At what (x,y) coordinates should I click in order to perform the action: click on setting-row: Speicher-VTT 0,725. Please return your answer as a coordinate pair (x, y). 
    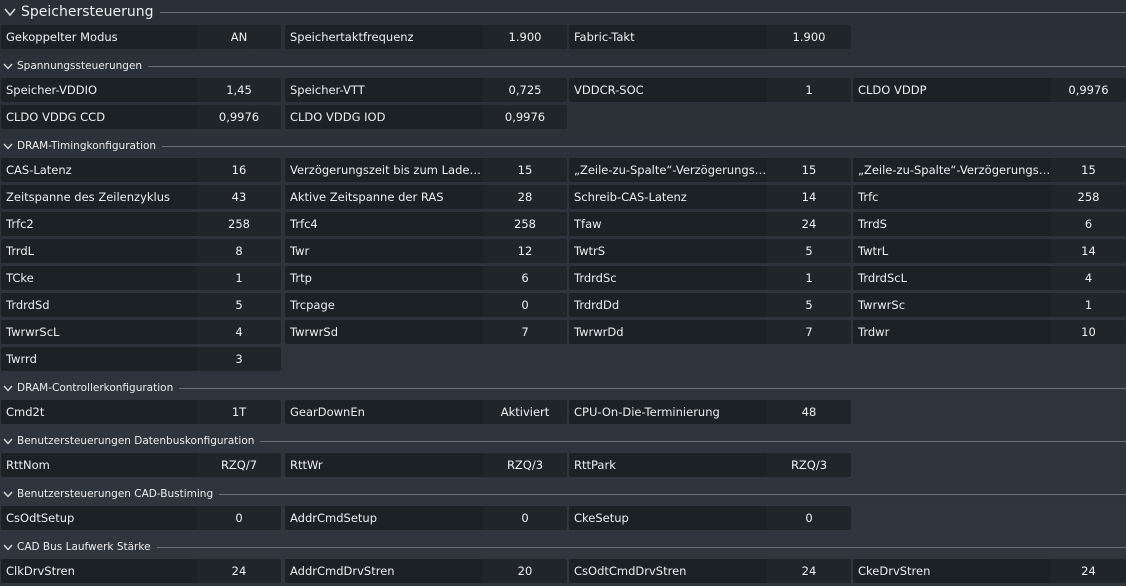
    Looking at the image, I should click on (426, 90).